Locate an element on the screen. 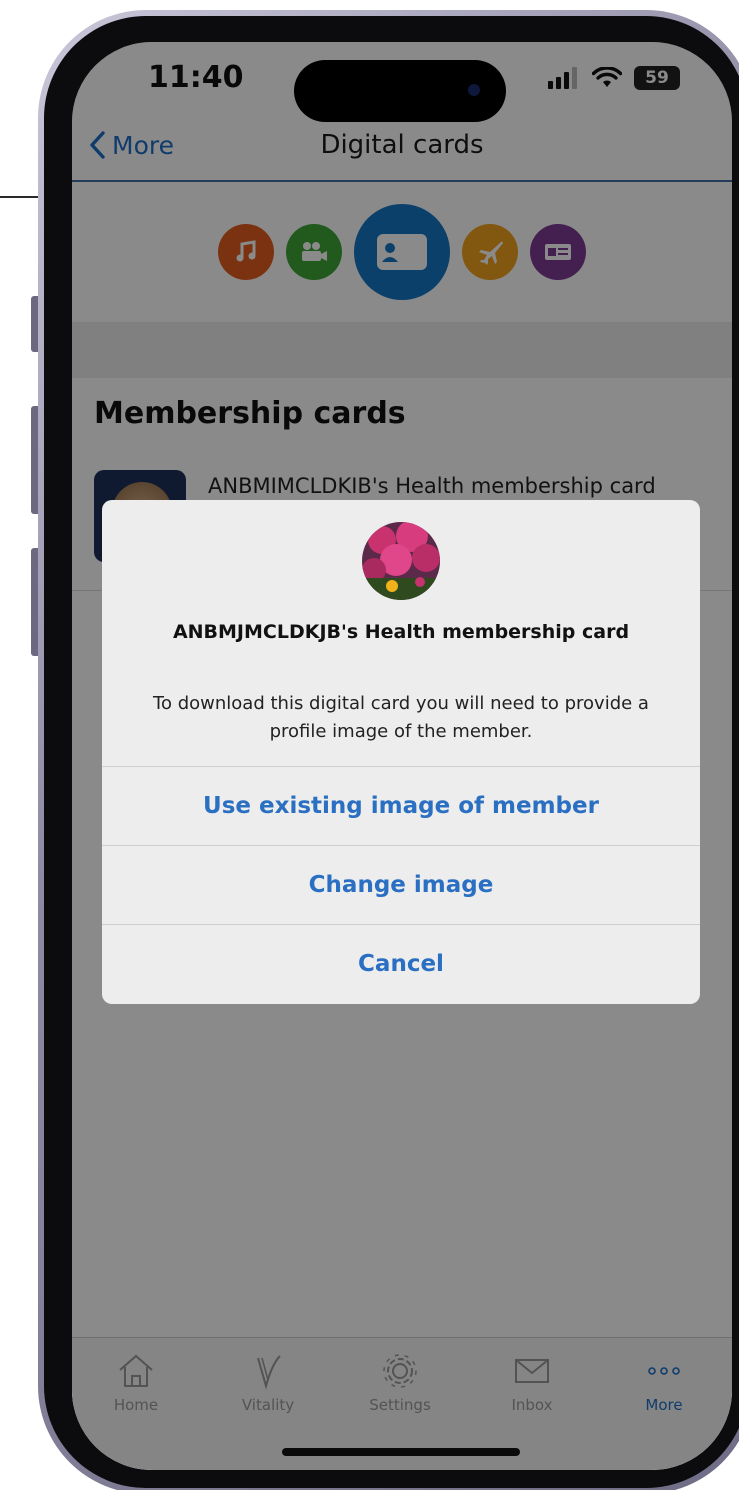  flower-photo-icon is located at coordinates (401, 561).